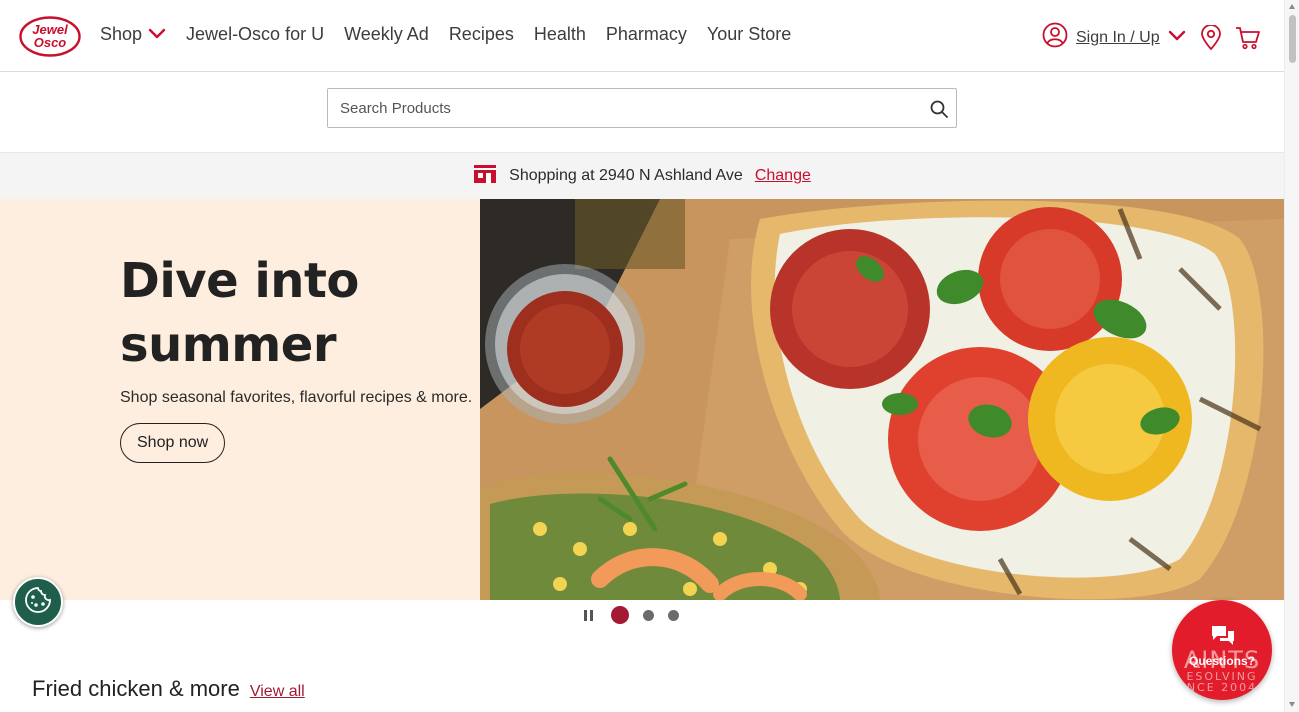 Image resolution: width=1299 pixels, height=712 pixels. I want to click on watermark-text: NCE 2004, so click(1222, 687).